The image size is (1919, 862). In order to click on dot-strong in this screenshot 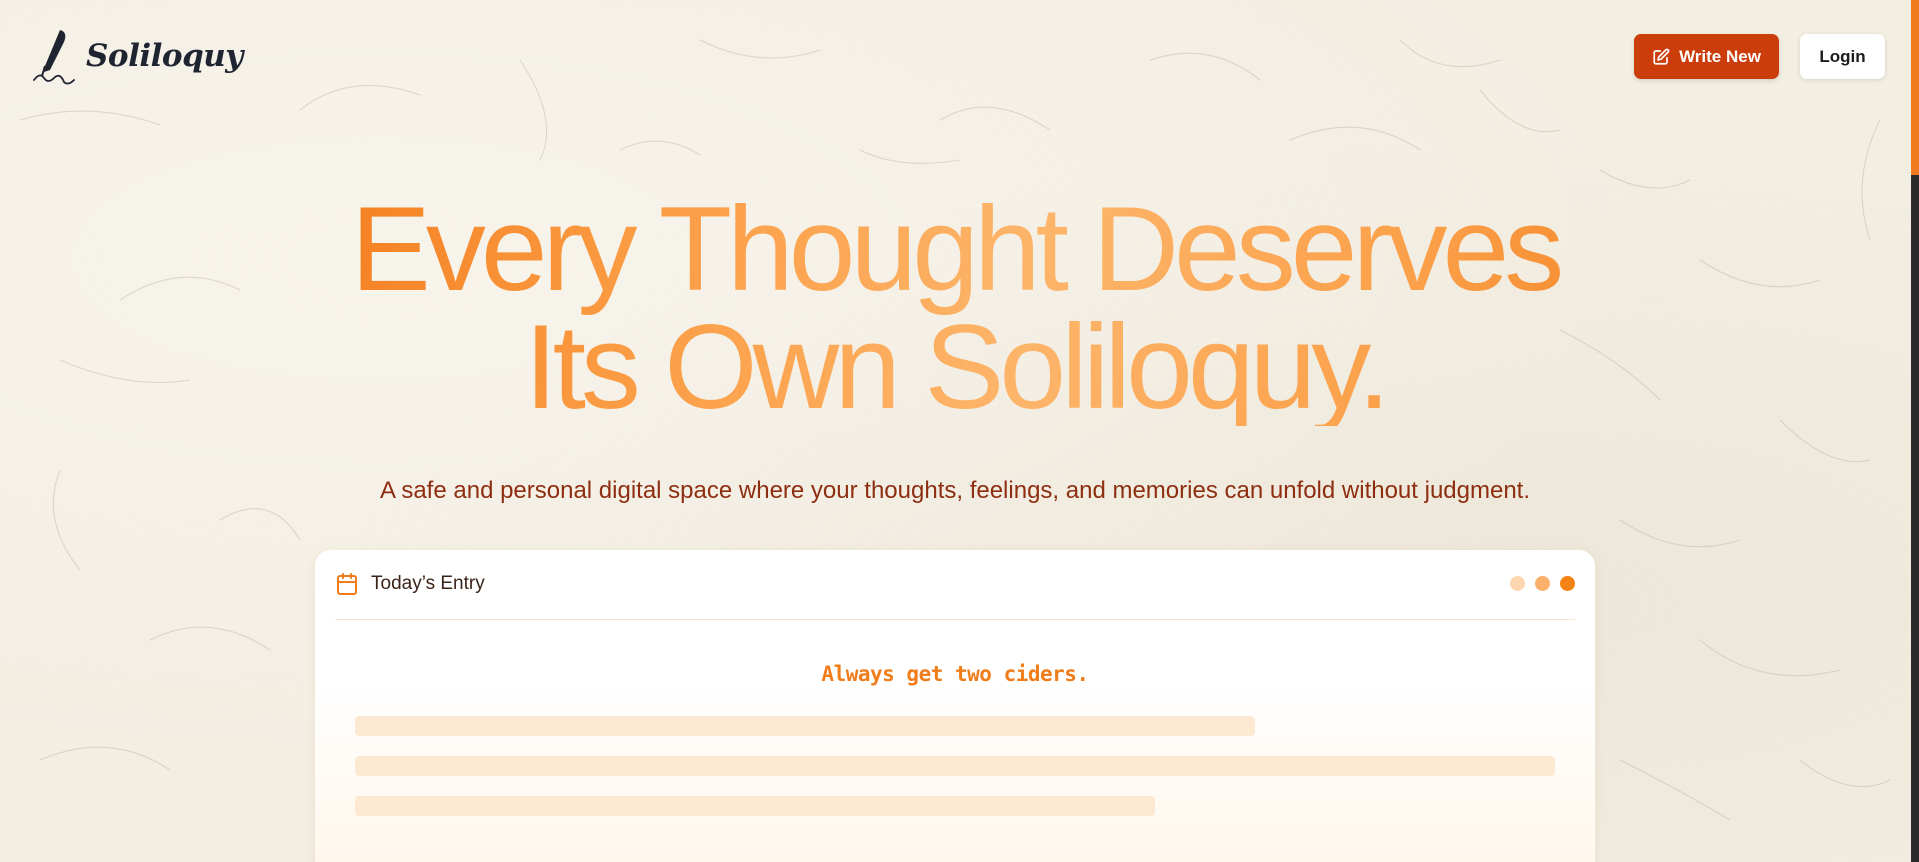, I will do `click(1567, 583)`.